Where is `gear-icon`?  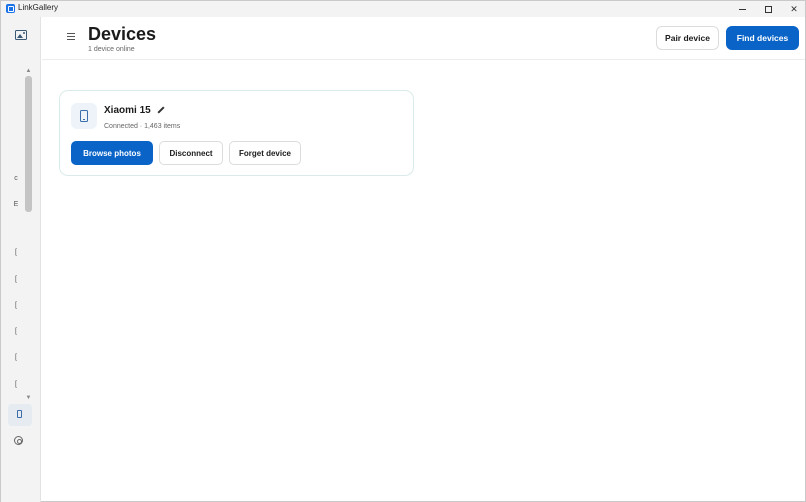 gear-icon is located at coordinates (18, 440).